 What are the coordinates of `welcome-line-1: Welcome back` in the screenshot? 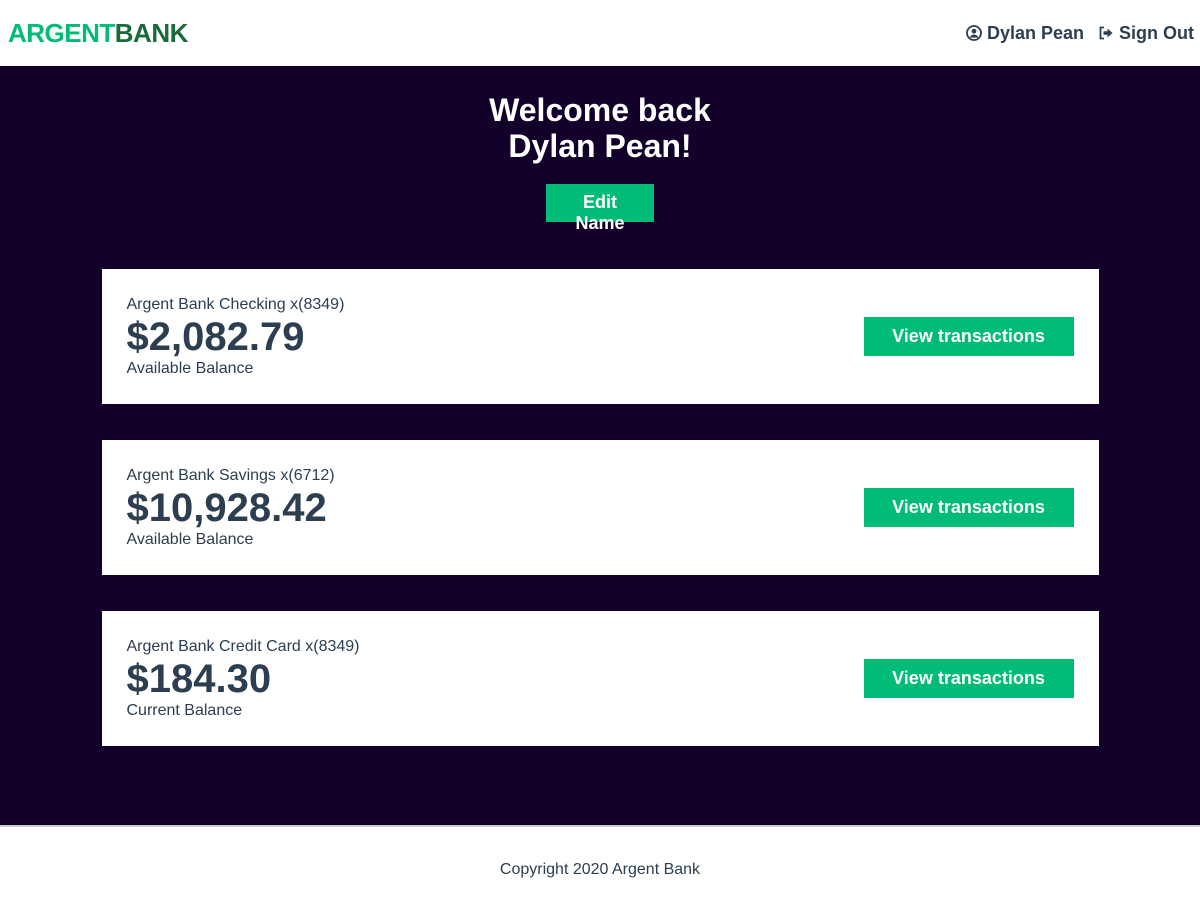 It's located at (600, 110).